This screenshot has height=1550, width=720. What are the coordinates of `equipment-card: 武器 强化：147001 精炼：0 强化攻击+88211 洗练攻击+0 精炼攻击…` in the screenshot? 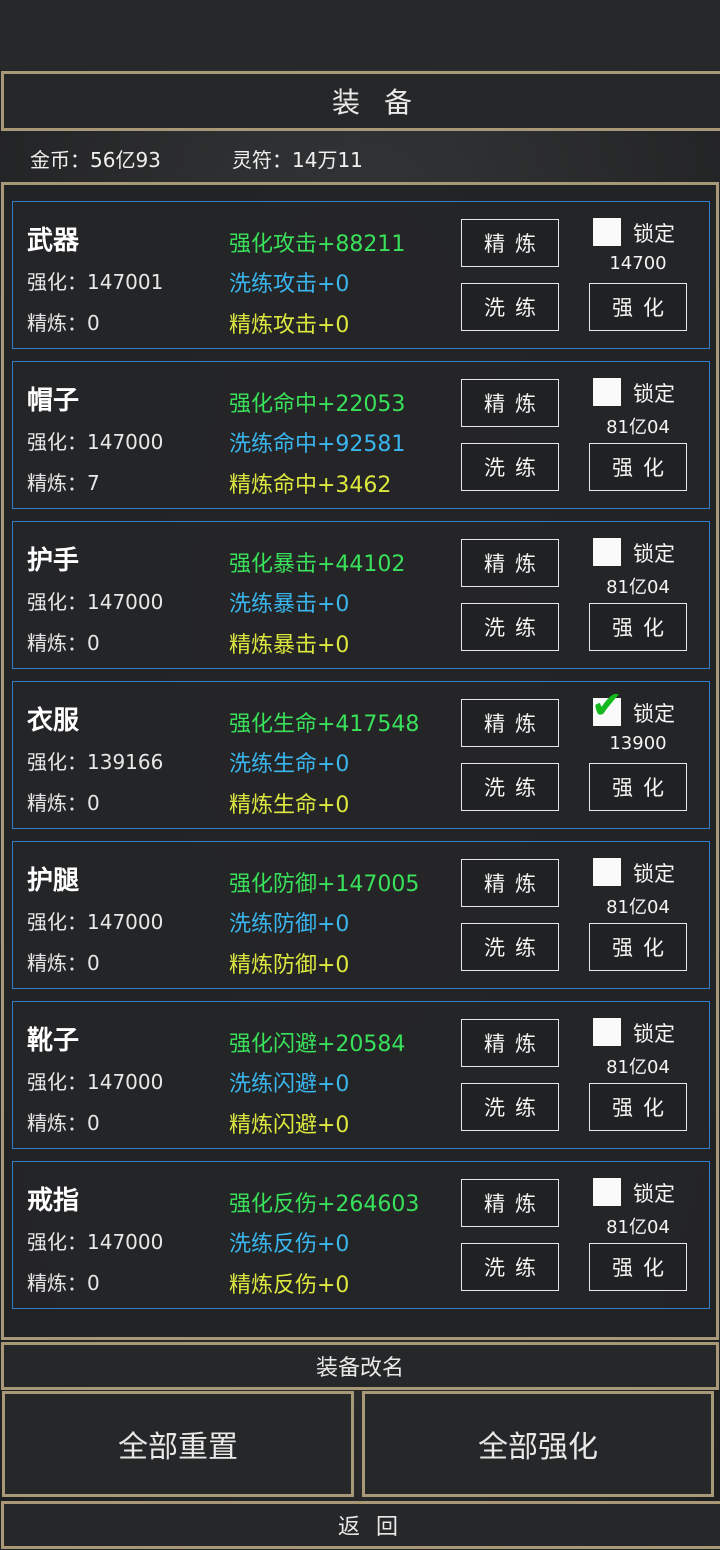 It's located at (361, 275).